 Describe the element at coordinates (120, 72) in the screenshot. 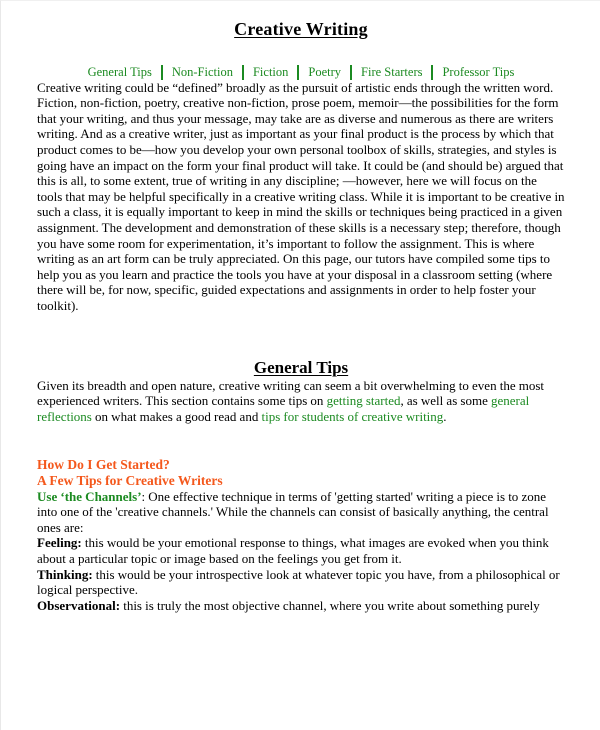

I see `nav-link-general-tips: General Tips` at that location.